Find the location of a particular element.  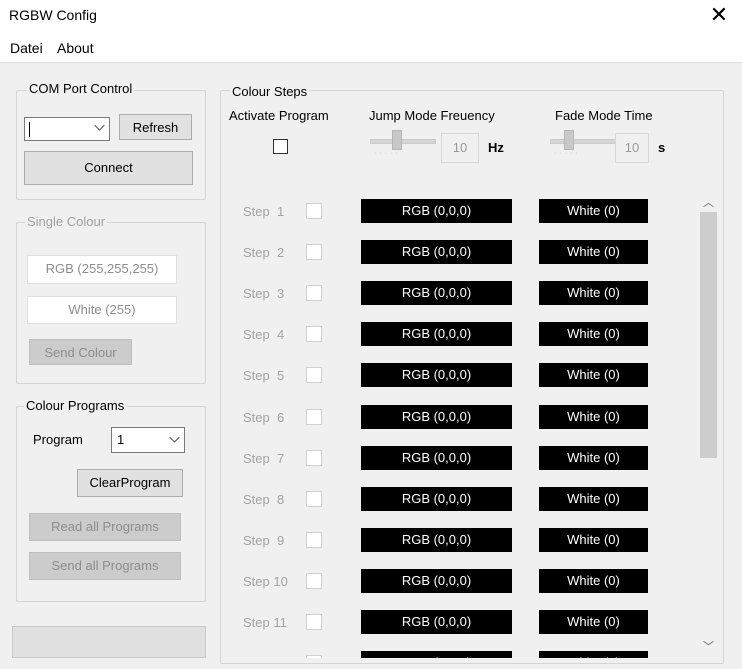

program-label: Program is located at coordinates (58, 439).